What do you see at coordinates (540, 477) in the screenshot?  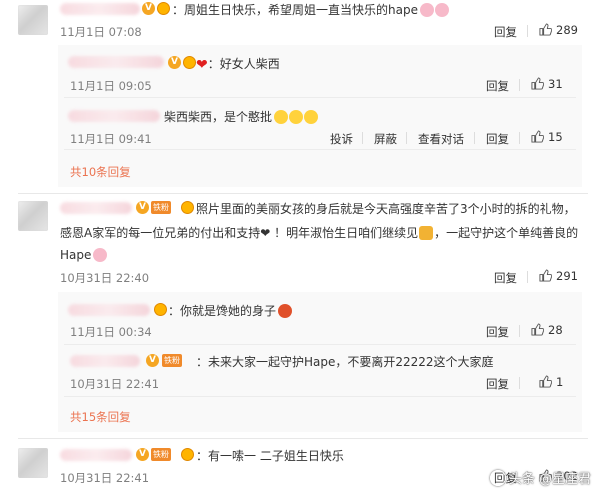 I see `watermark: 头条 @星座君` at bounding box center [540, 477].